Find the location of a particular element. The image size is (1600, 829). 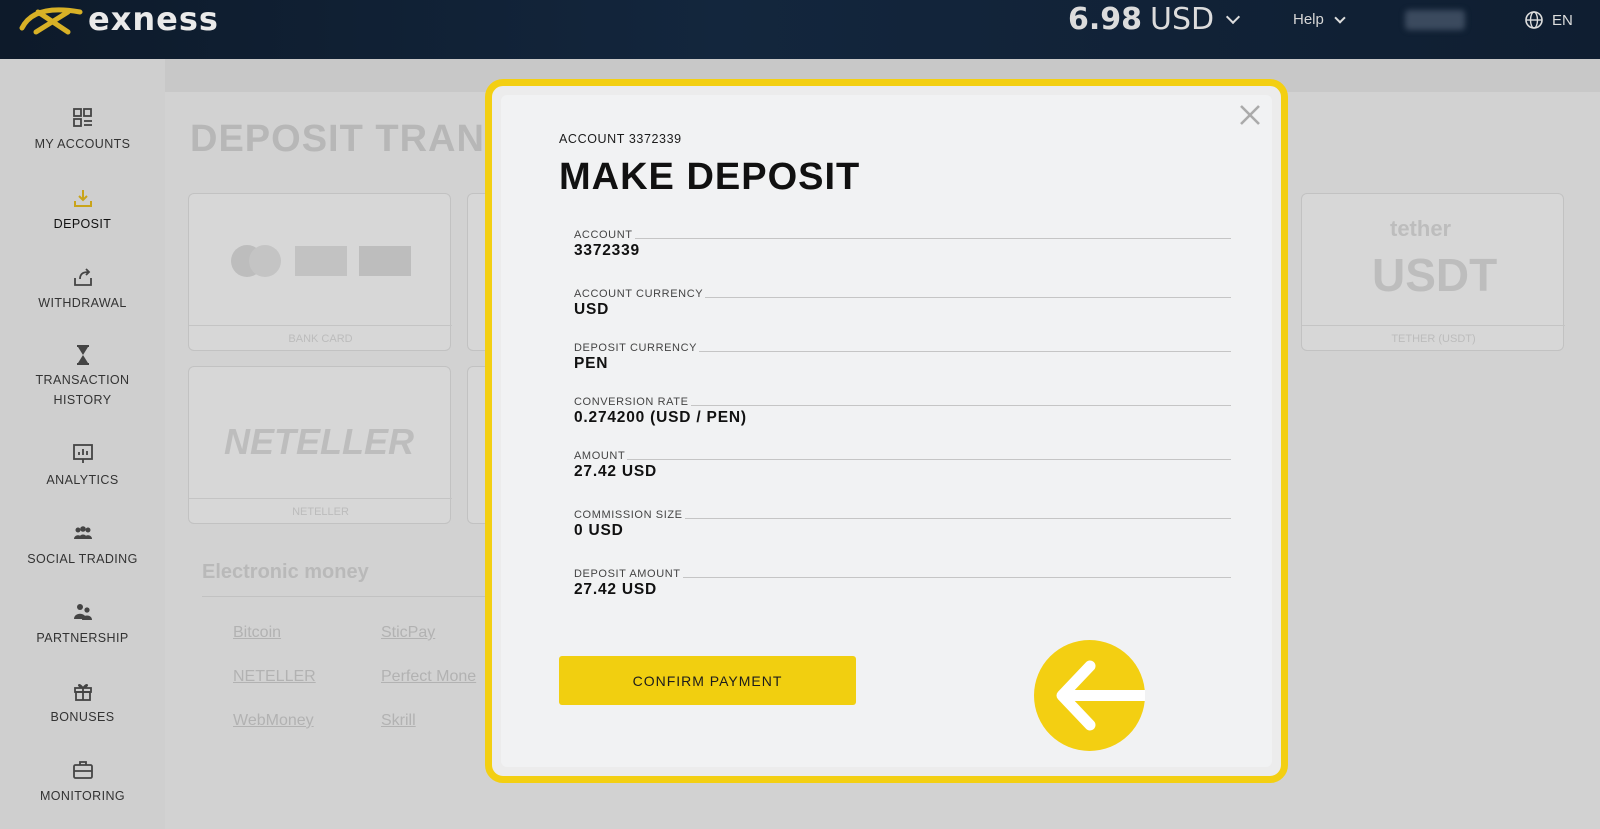

payment-card-neteller: NETELLER NETELLER is located at coordinates (320, 445).